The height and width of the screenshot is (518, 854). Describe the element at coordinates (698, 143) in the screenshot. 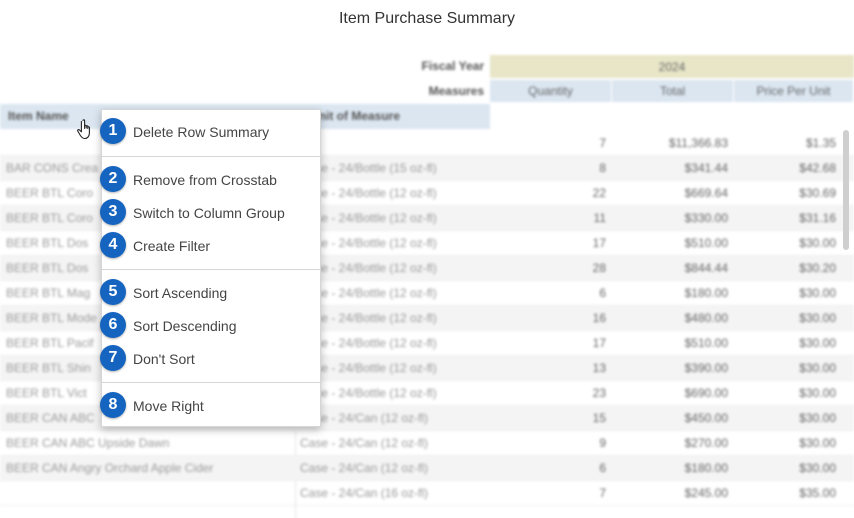

I see `total-cell: $11,366.83` at that location.